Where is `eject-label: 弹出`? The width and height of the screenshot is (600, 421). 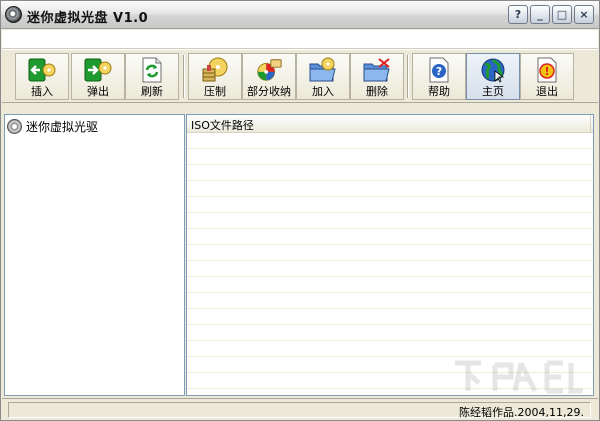 eject-label: 弹出 is located at coordinates (98, 91).